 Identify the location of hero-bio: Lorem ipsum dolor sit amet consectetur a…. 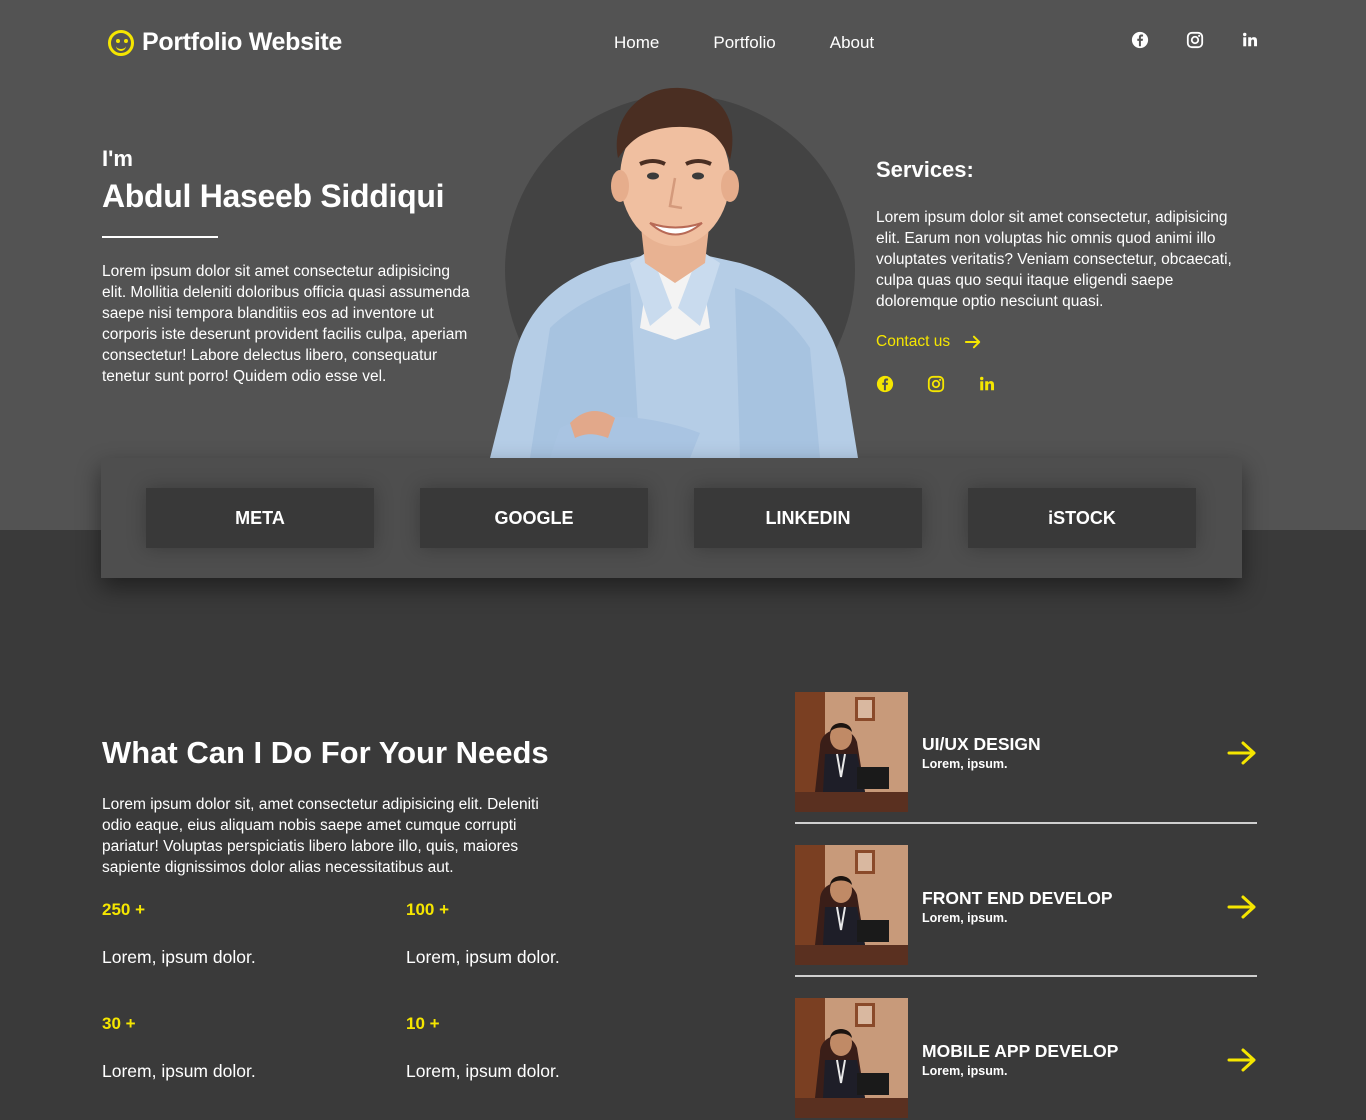
(286, 324).